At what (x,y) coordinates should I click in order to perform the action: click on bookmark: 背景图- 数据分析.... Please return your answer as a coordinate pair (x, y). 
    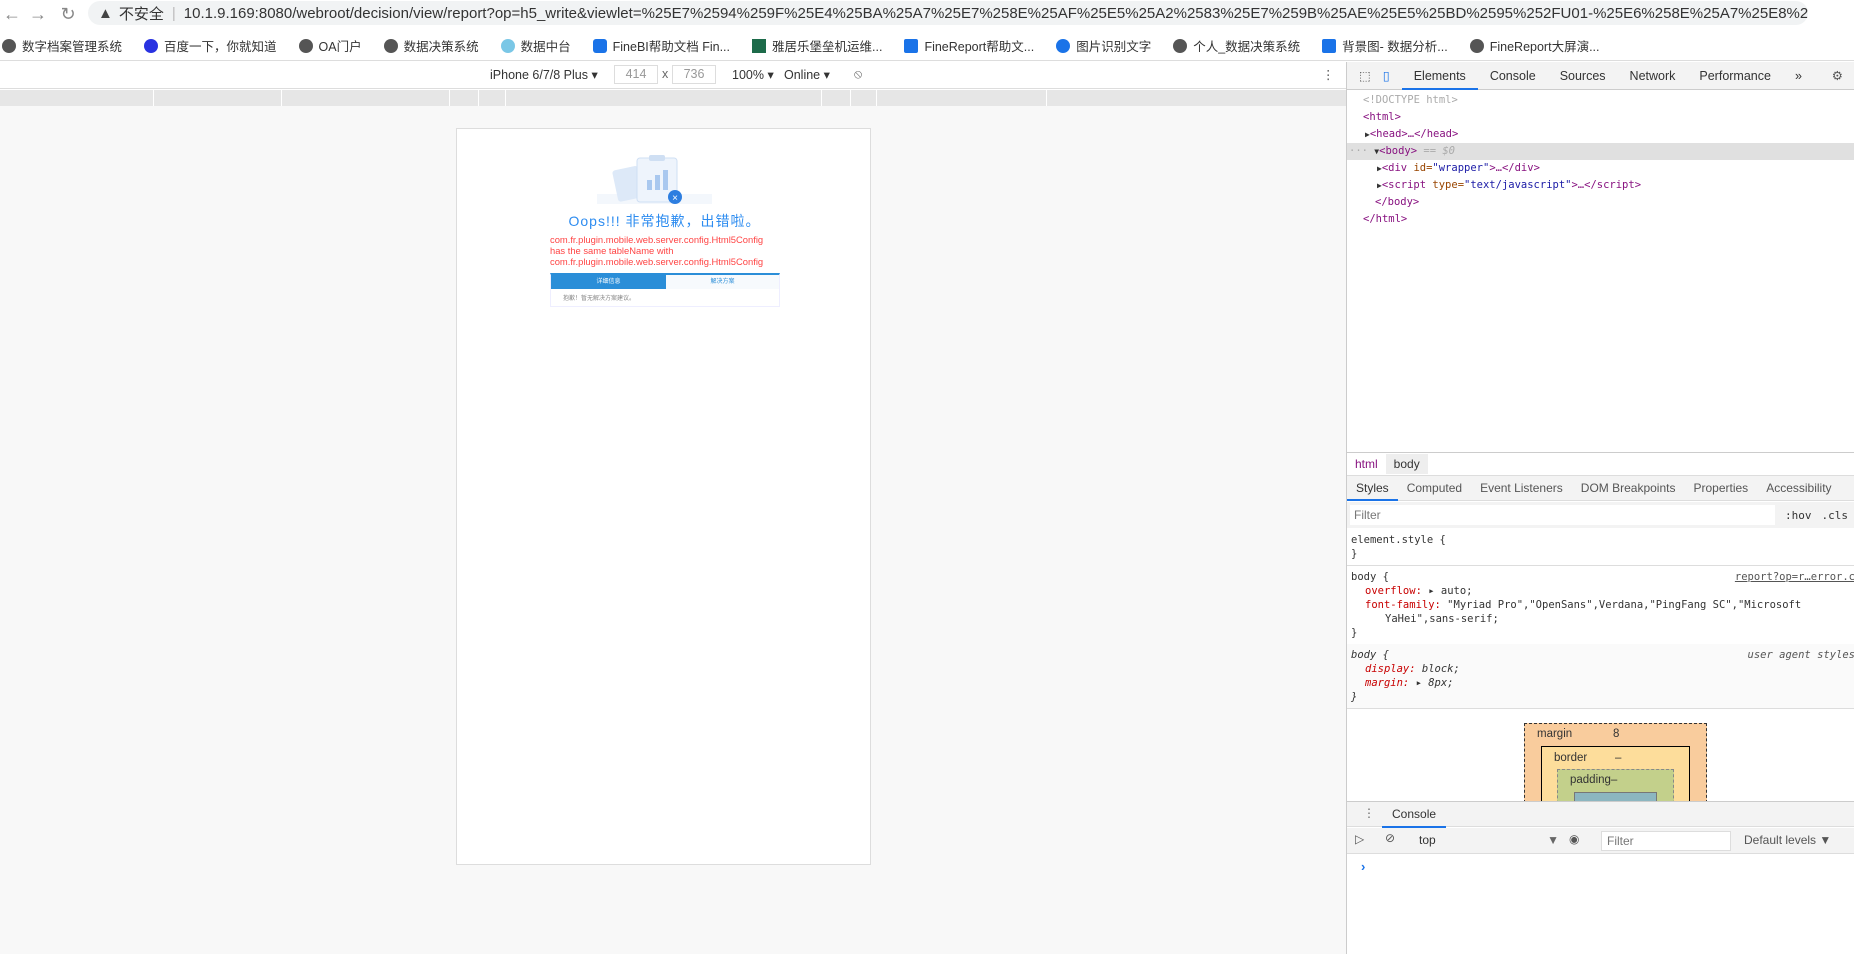
    Looking at the image, I should click on (1385, 45).